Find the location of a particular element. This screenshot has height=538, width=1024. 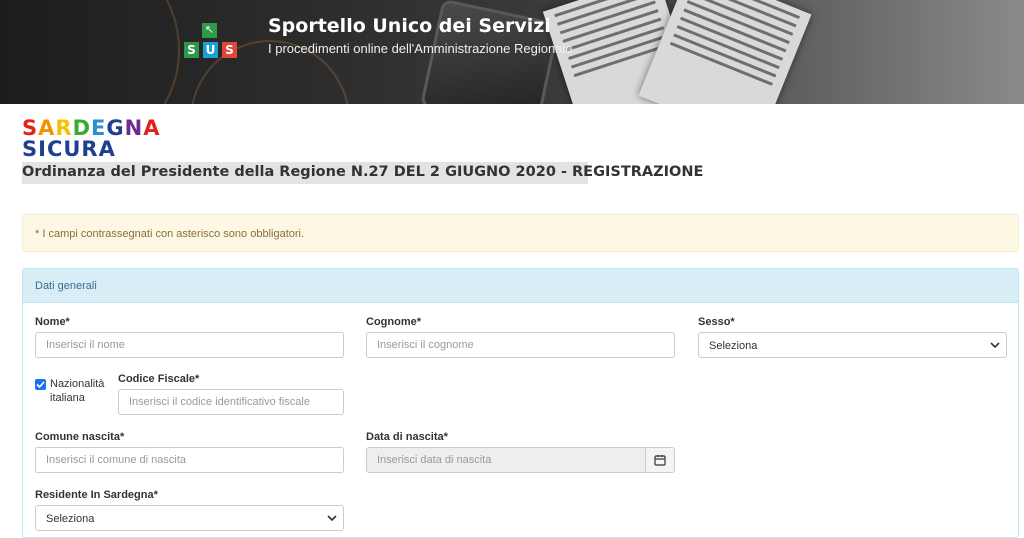

nome-input is located at coordinates (189, 345).